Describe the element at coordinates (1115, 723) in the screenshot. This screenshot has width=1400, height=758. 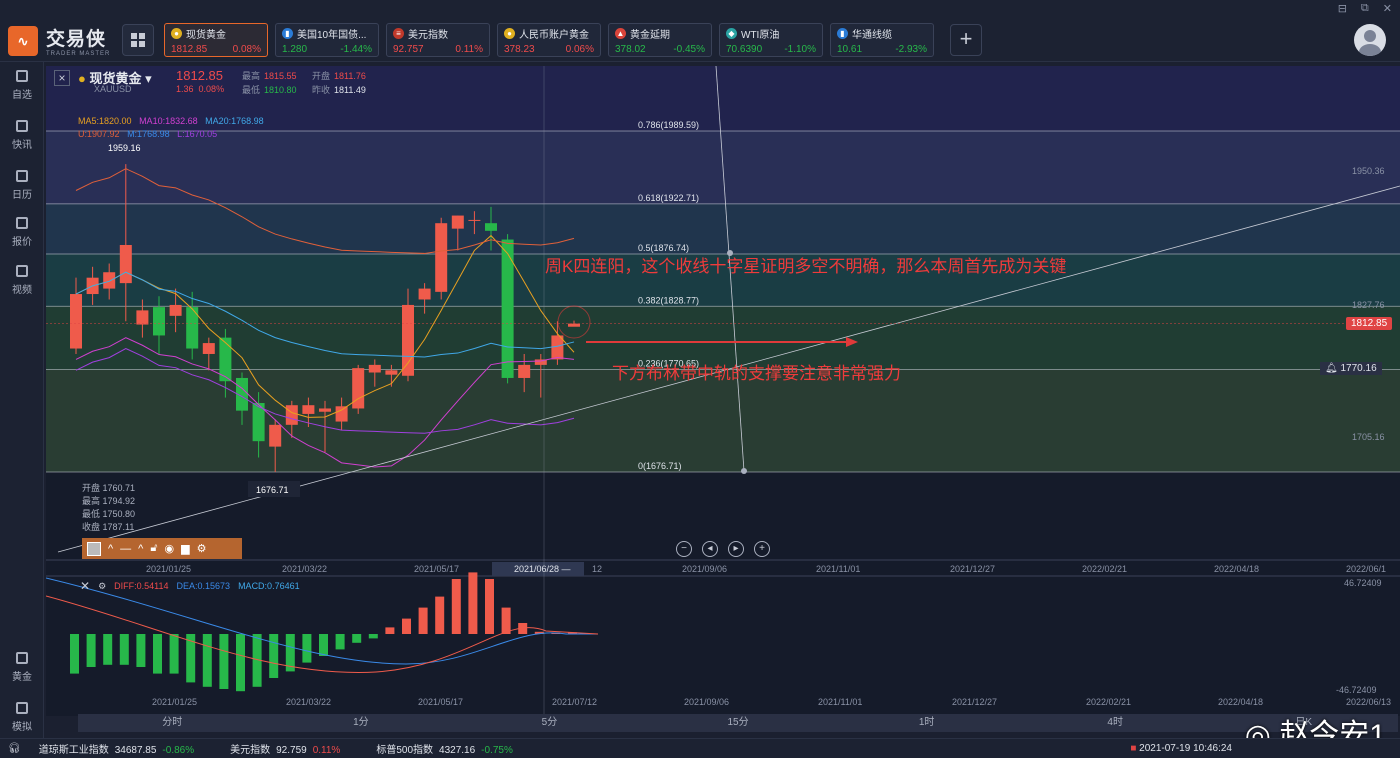
I see `timeframe-tab: 4时` at that location.